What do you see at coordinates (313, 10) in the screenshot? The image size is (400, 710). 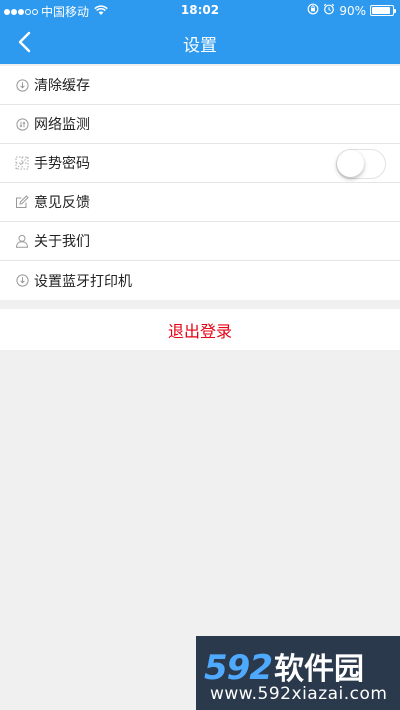 I see `lock-rotation-icon` at bounding box center [313, 10].